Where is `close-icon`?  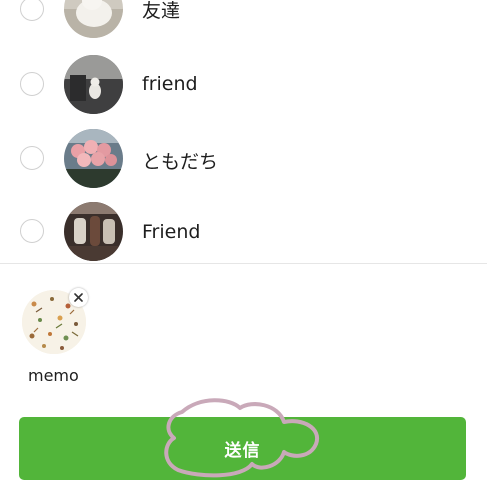
close-icon is located at coordinates (78, 297).